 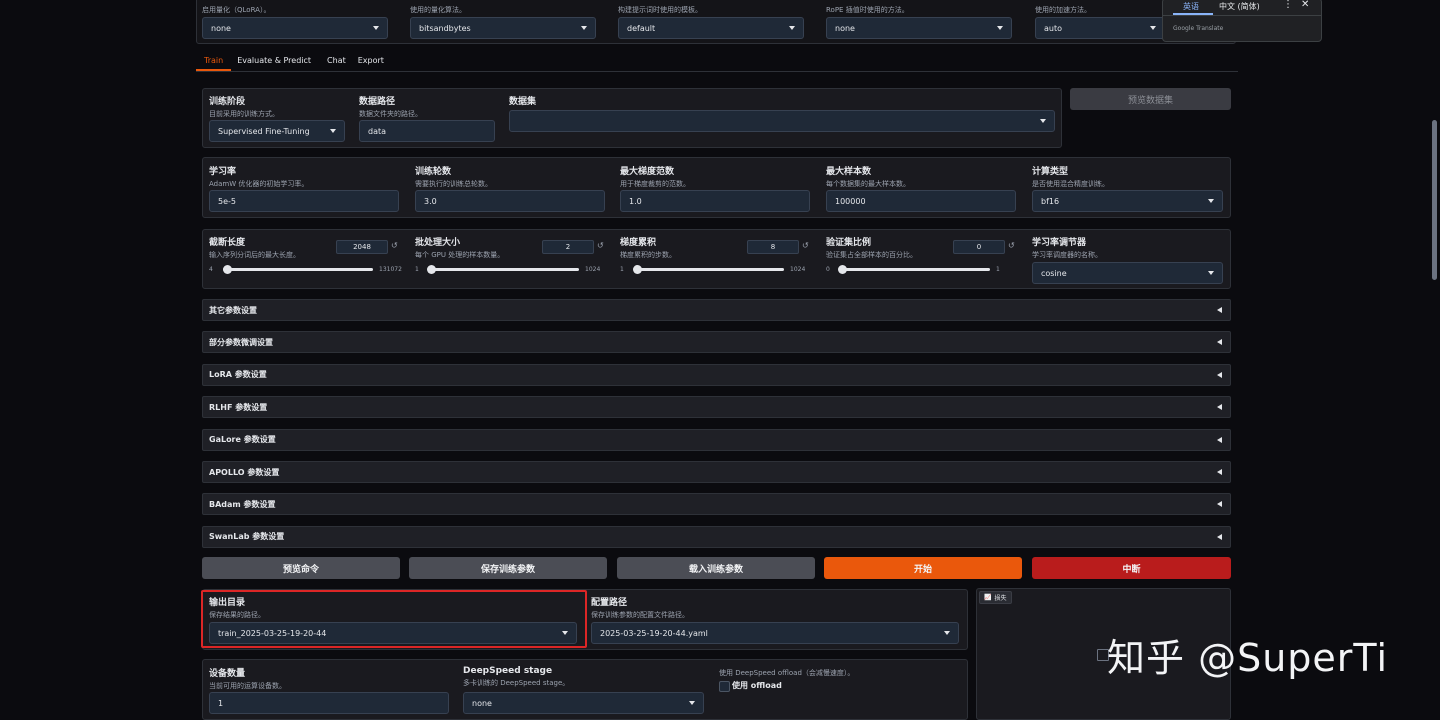 I want to click on scheduler-value: cosine, so click(x=1054, y=273).